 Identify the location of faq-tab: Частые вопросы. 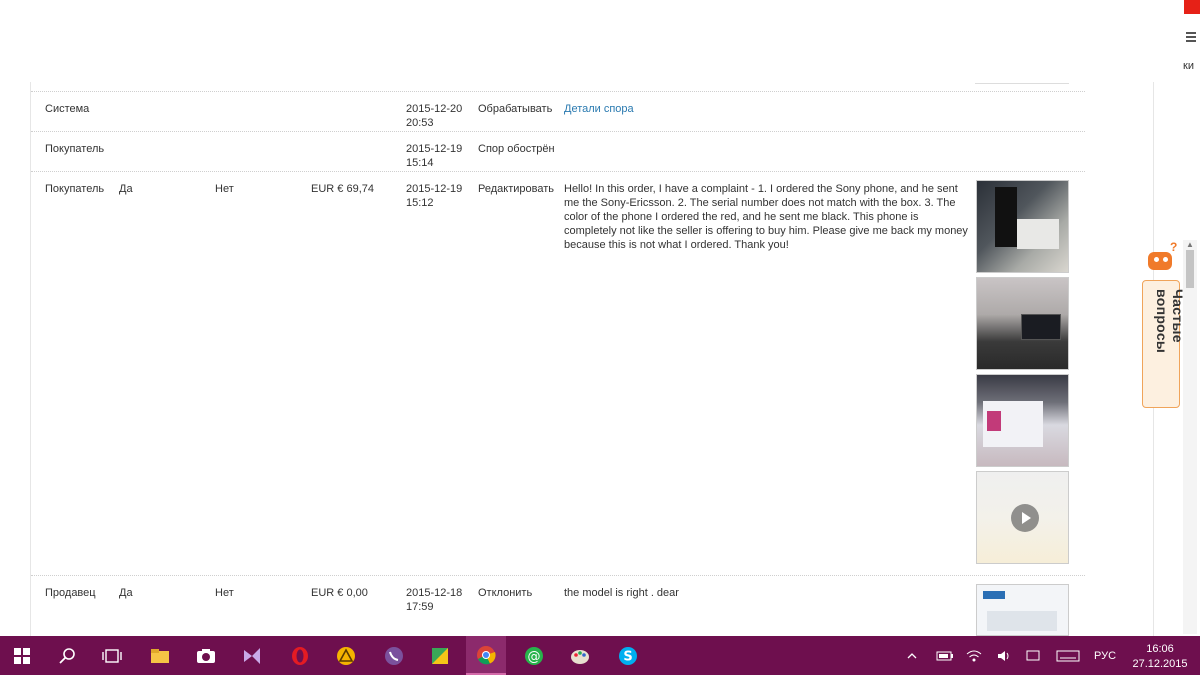
(1164, 344).